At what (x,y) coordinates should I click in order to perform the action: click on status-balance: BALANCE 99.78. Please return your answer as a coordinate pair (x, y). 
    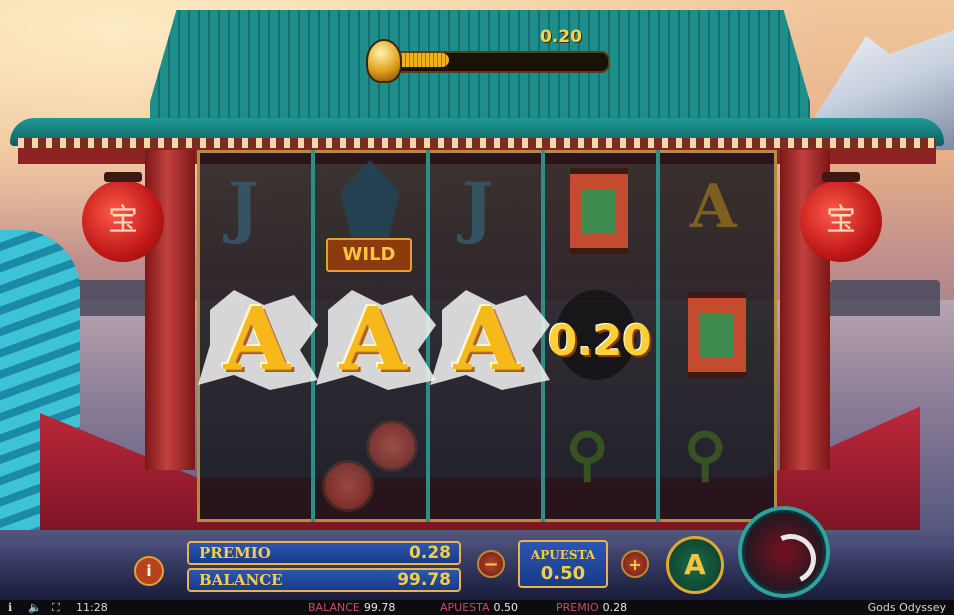
    Looking at the image, I should click on (351, 607).